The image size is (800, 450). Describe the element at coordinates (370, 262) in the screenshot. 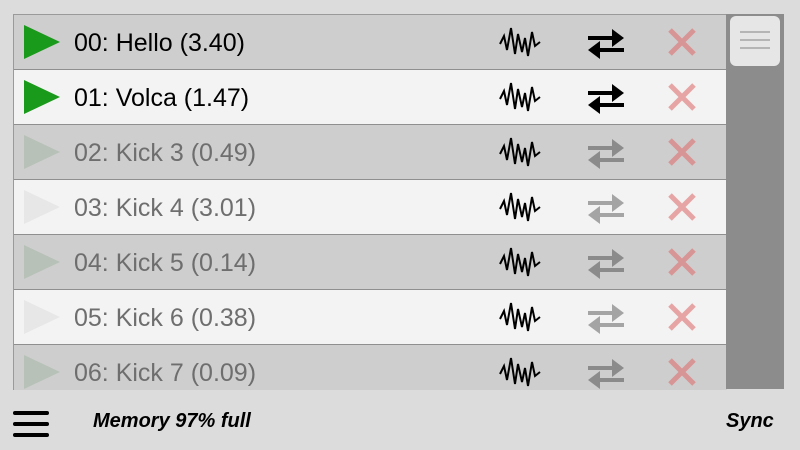

I see `list-item: 04: Kick 5 (0.14)` at that location.